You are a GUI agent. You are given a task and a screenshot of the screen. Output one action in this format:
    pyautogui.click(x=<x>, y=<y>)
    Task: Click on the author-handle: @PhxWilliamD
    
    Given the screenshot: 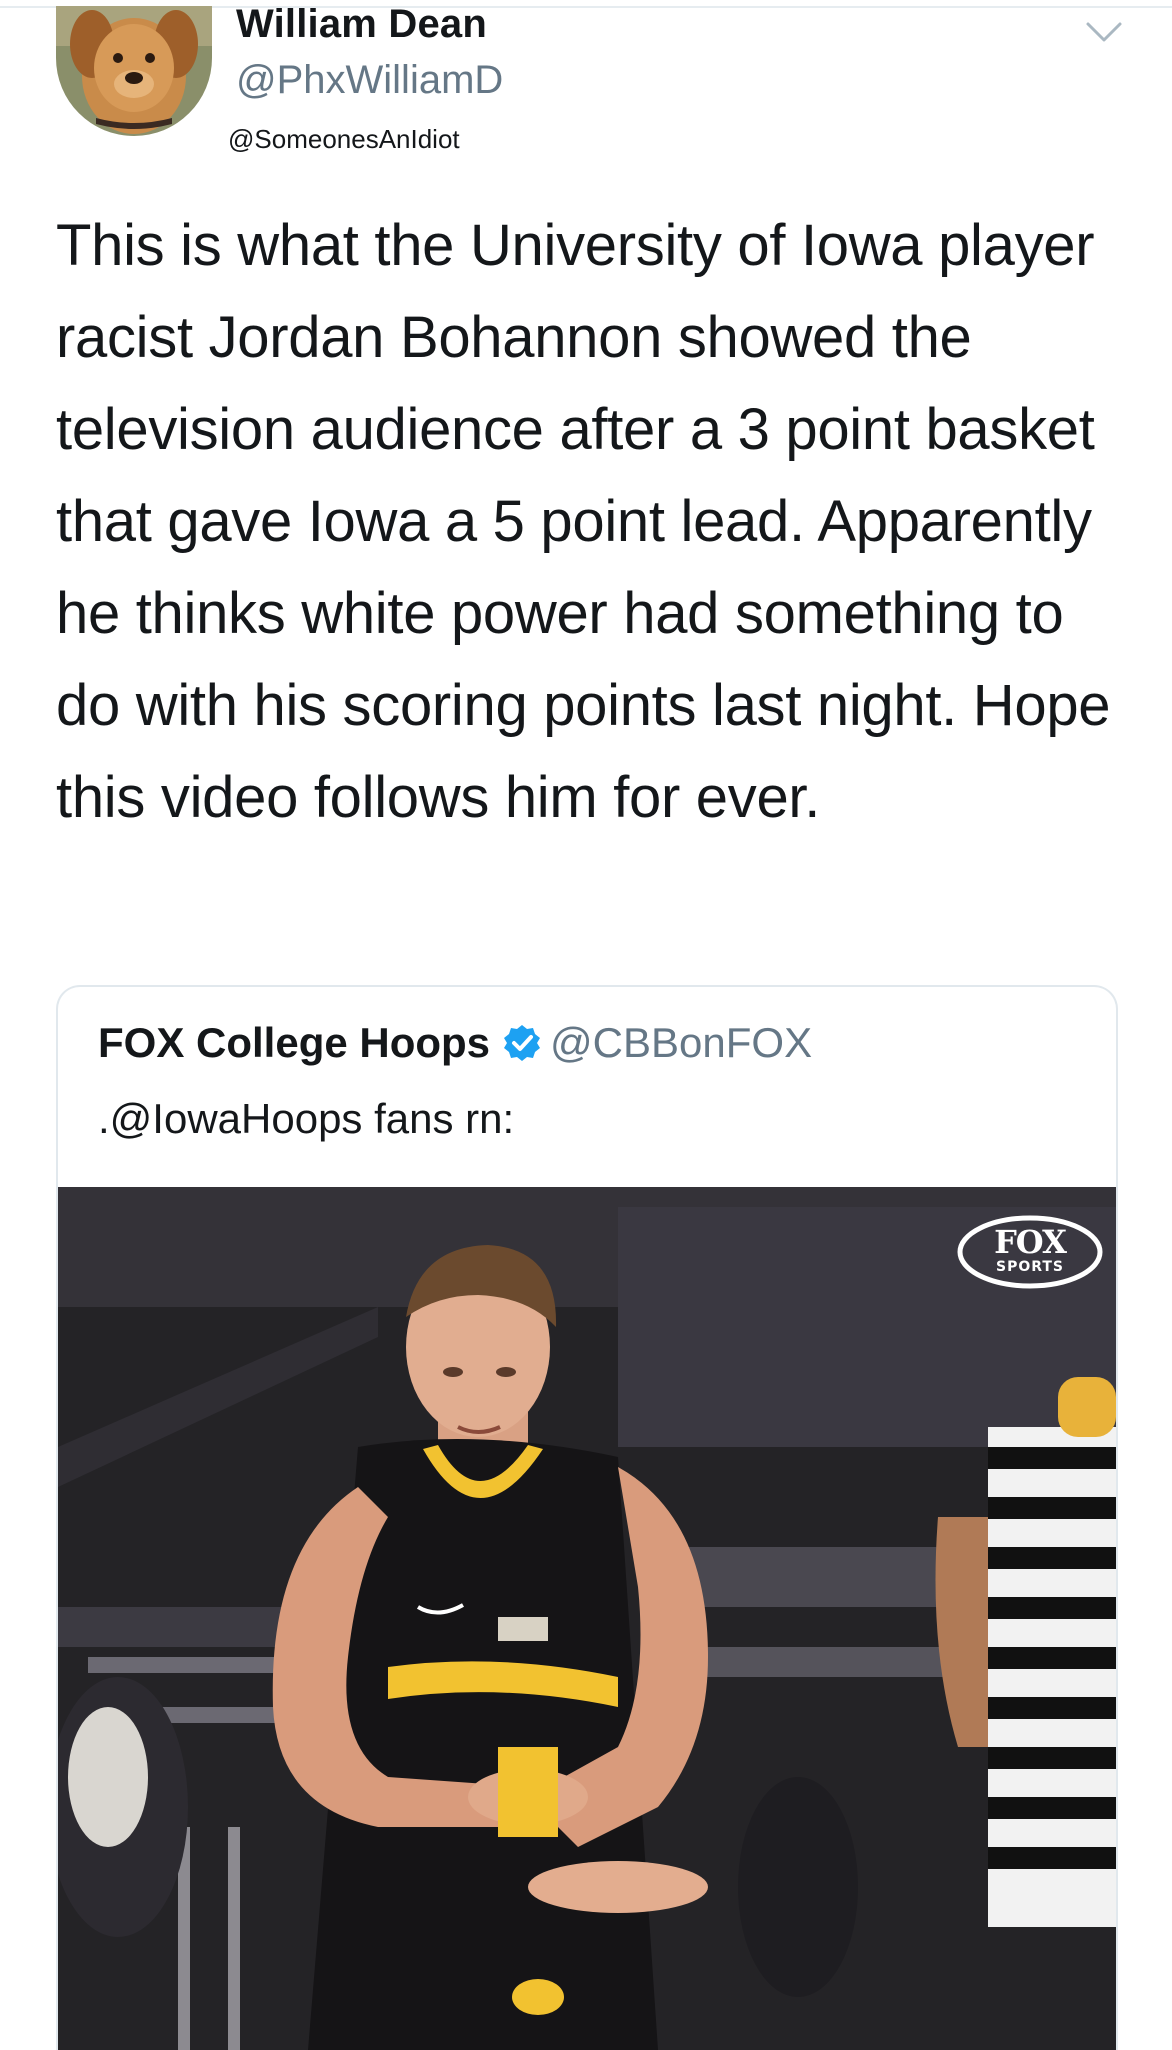 What is the action you would take?
    pyautogui.click(x=369, y=80)
    